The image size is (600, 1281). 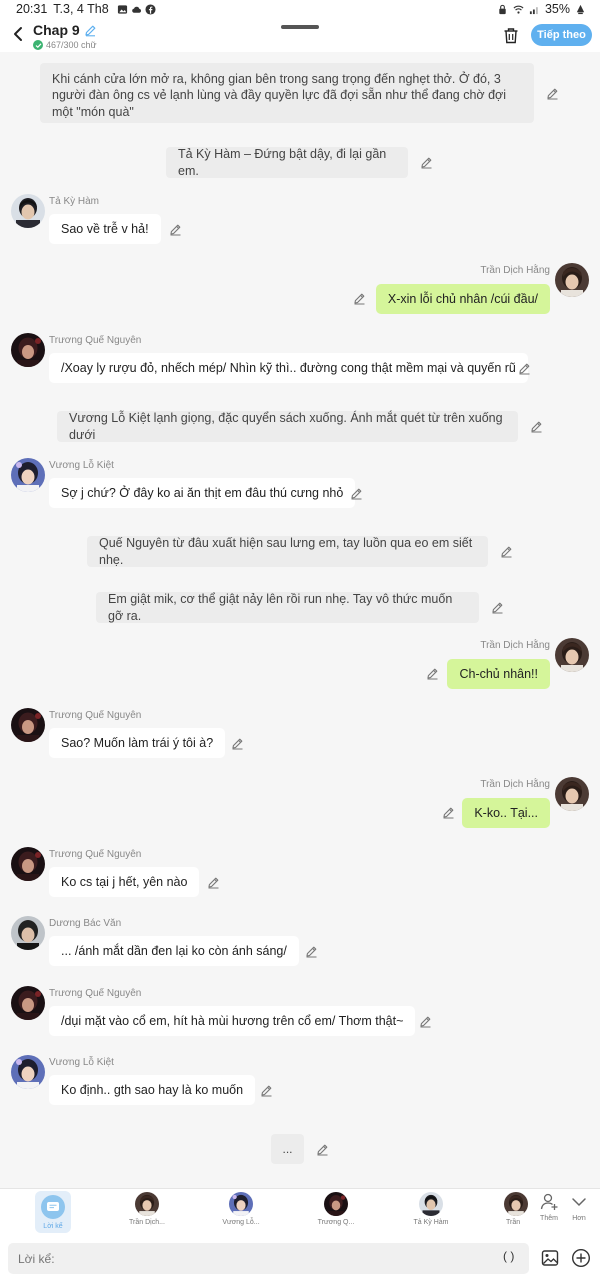 I want to click on delete-button, so click(x=511, y=35).